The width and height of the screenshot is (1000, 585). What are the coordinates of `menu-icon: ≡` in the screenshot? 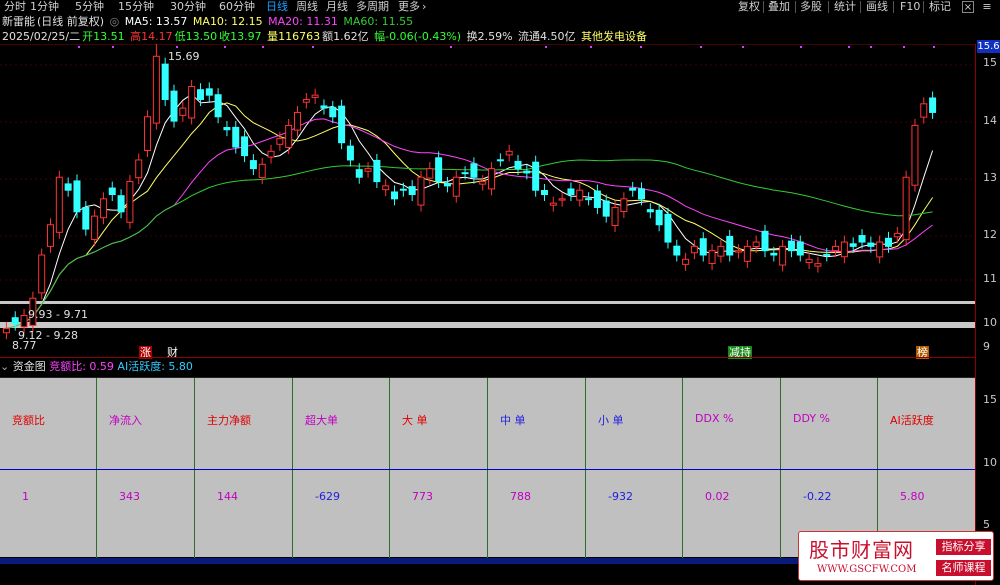 It's located at (987, 7).